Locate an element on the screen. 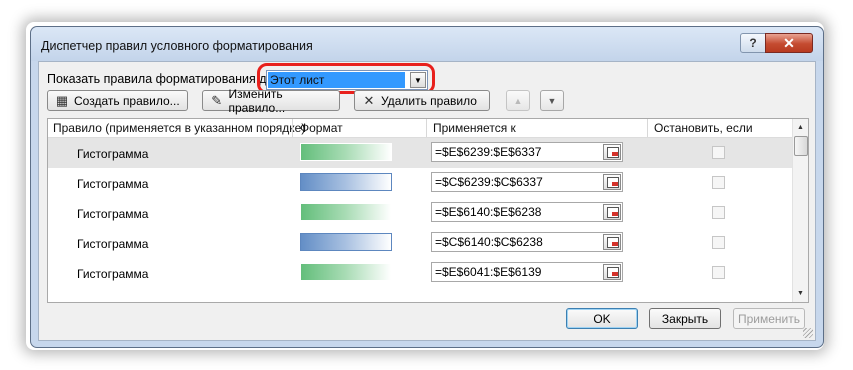  applies-to-value: =$E$6239:$E$6337 is located at coordinates (488, 152).